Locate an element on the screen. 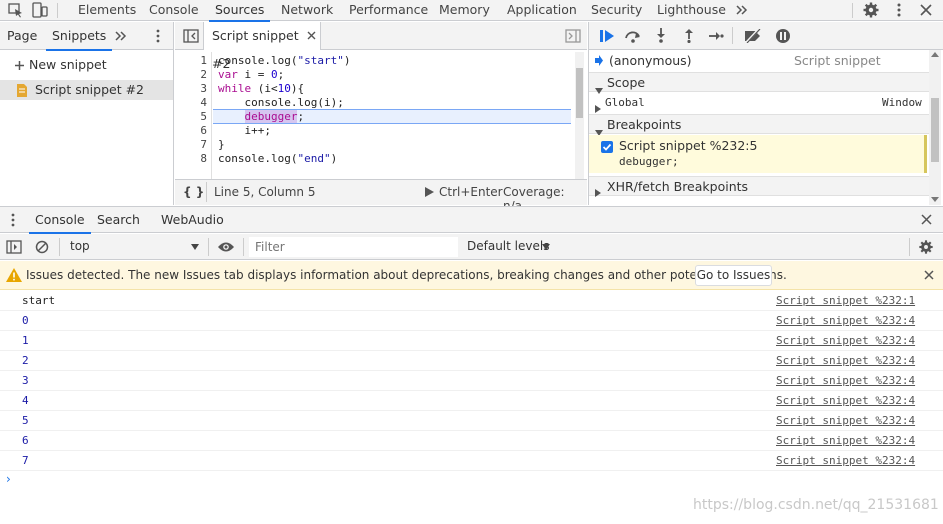  editor-scrollbar-thumb is located at coordinates (579, 93).